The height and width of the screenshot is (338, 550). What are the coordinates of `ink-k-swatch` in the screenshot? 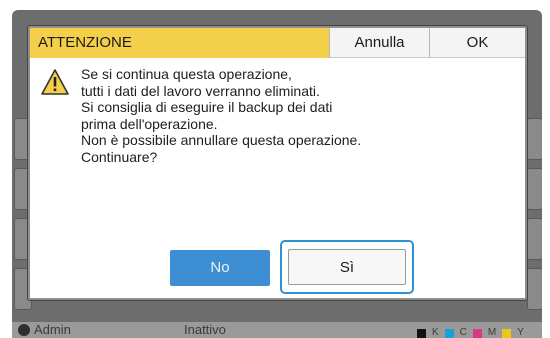 It's located at (421, 333).